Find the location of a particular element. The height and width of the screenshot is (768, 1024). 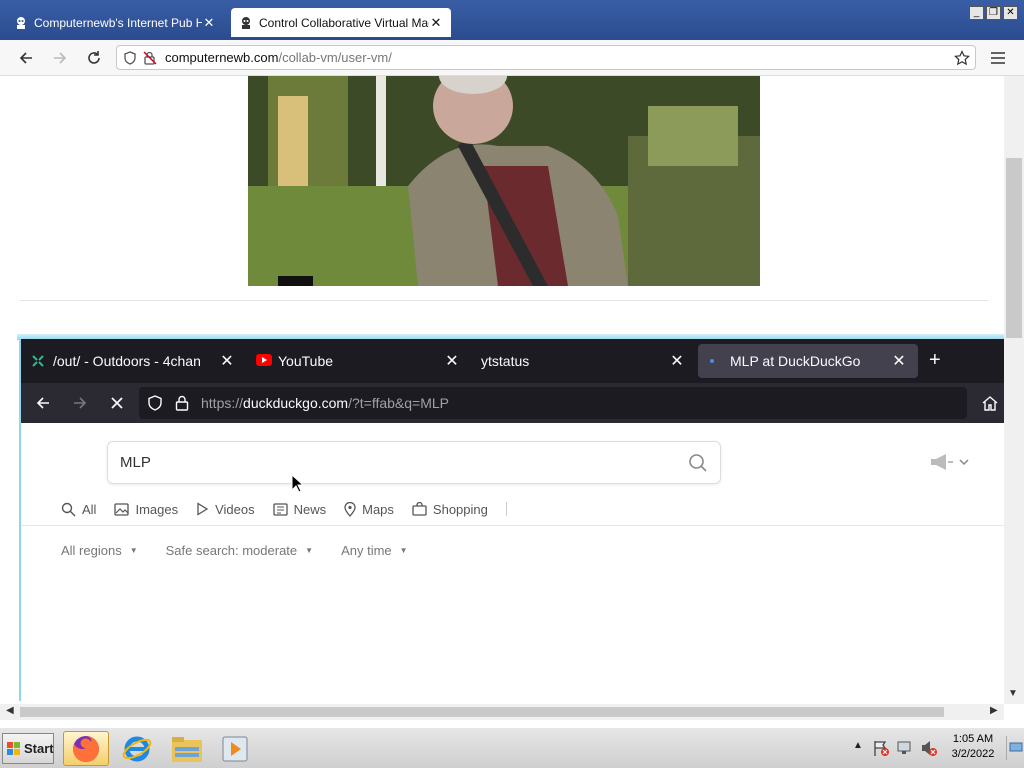

new-tab-button: + is located at coordinates (935, 360).